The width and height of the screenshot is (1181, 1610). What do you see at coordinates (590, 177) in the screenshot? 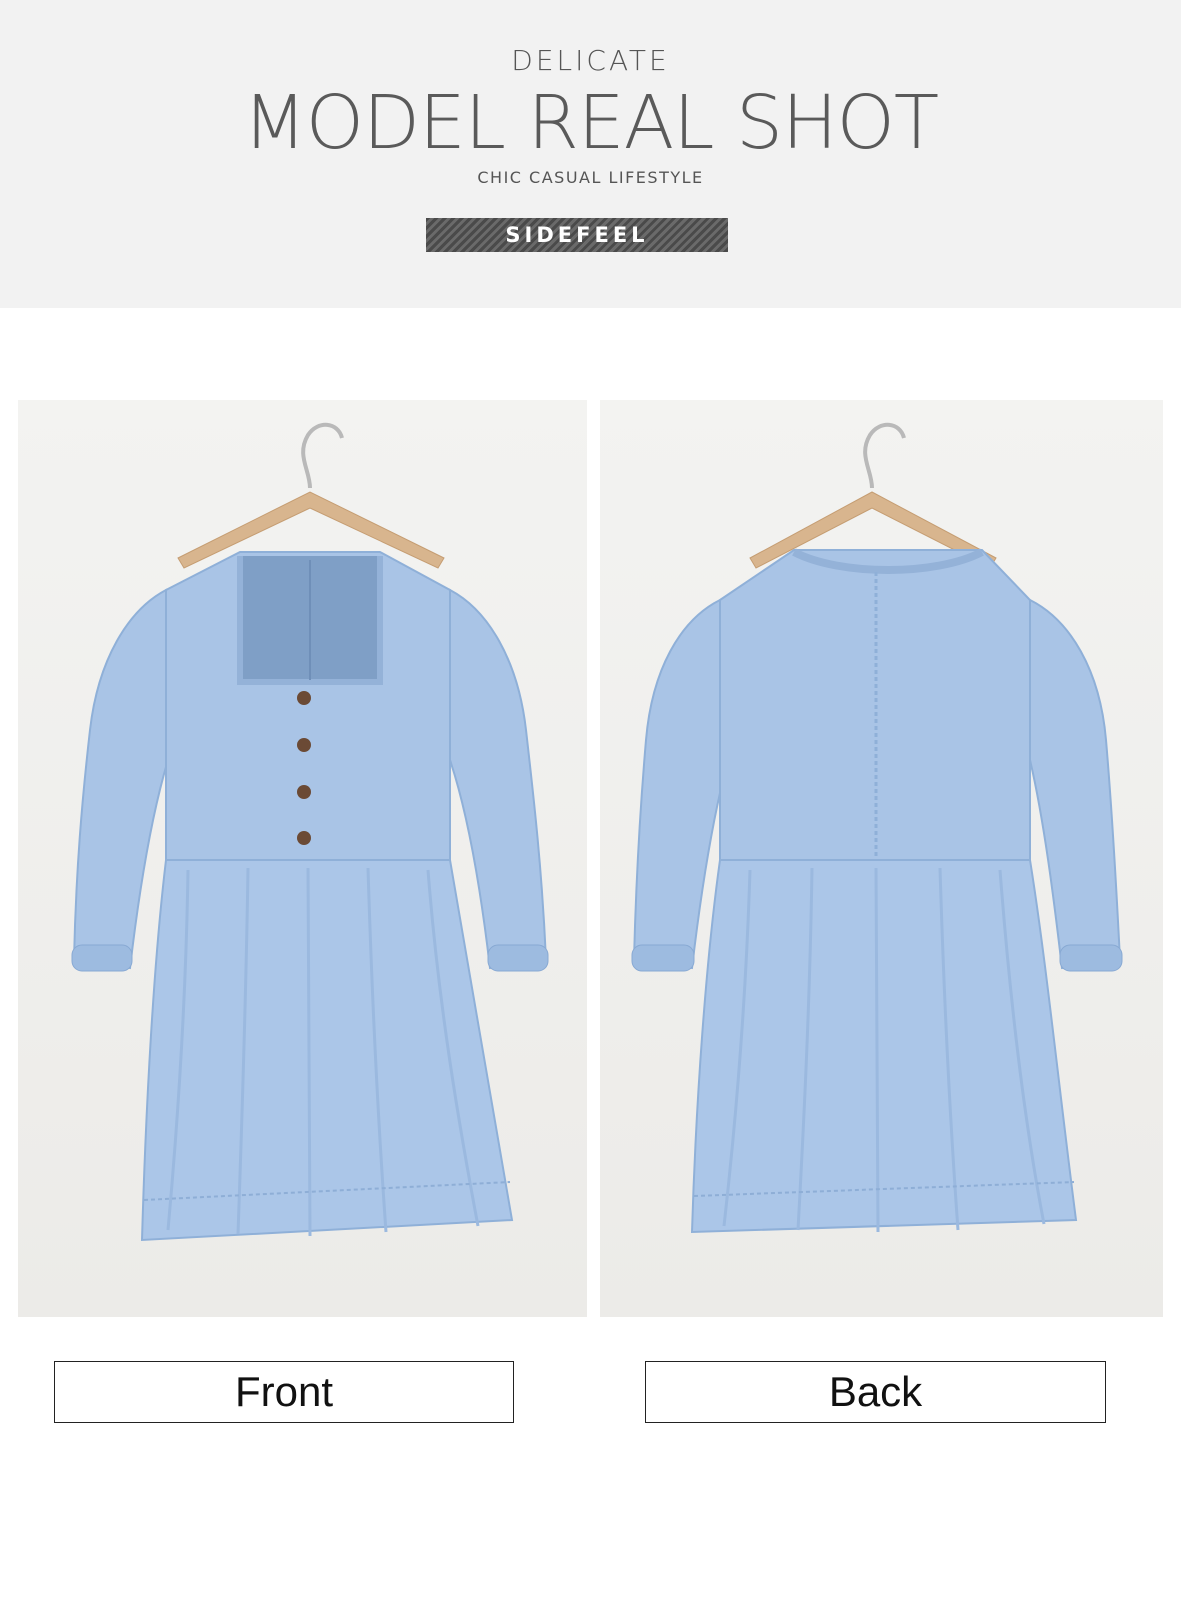
I see `banner-tagline: CHIC CASUAL LIFESTYLE` at bounding box center [590, 177].